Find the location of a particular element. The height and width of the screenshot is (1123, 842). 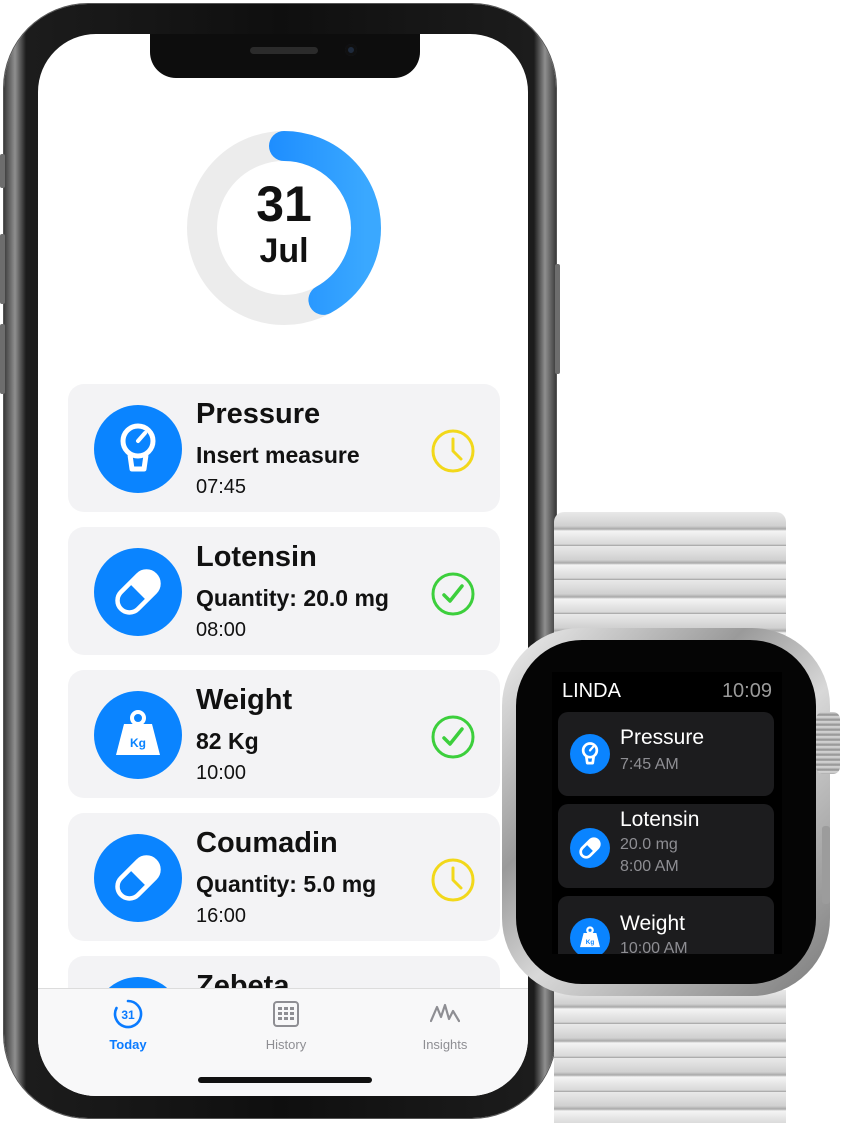

watch-item-lotensin: Lotensin 20.0 mg 8:00 AM is located at coordinates (666, 846).